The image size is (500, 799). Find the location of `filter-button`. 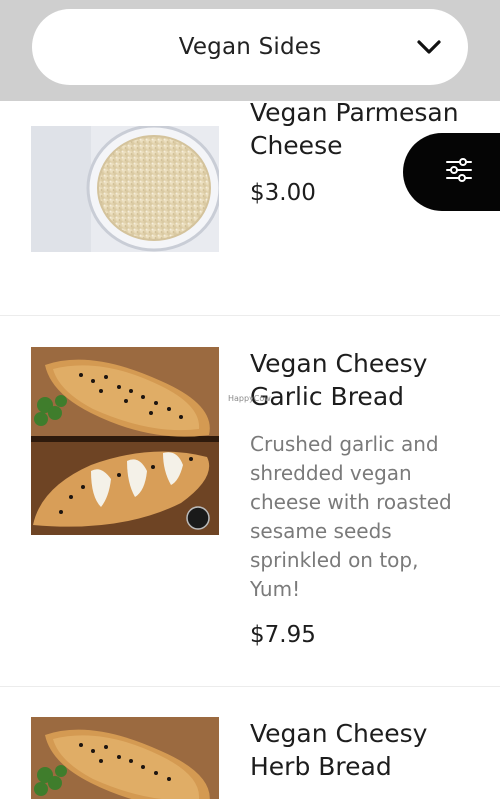

filter-button is located at coordinates (451, 172).